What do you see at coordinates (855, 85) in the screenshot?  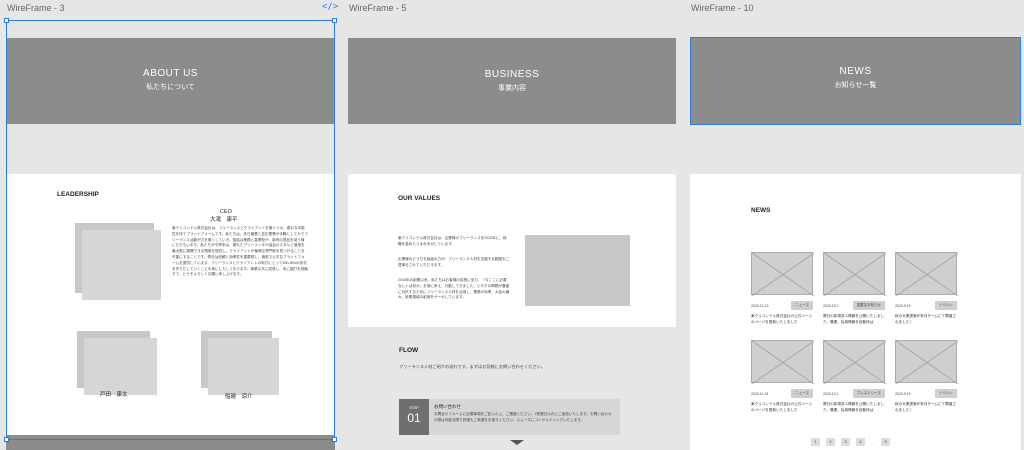 I see `hero-subtitle: お知らせ一覧` at bounding box center [855, 85].